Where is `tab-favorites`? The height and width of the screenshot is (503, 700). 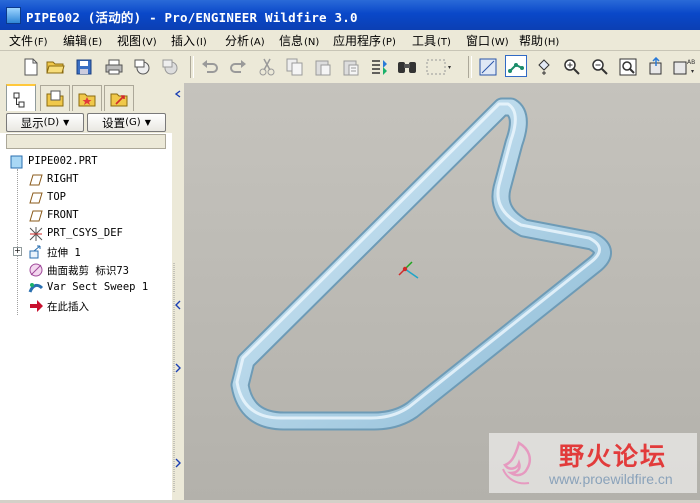 tab-favorites is located at coordinates (87, 98).